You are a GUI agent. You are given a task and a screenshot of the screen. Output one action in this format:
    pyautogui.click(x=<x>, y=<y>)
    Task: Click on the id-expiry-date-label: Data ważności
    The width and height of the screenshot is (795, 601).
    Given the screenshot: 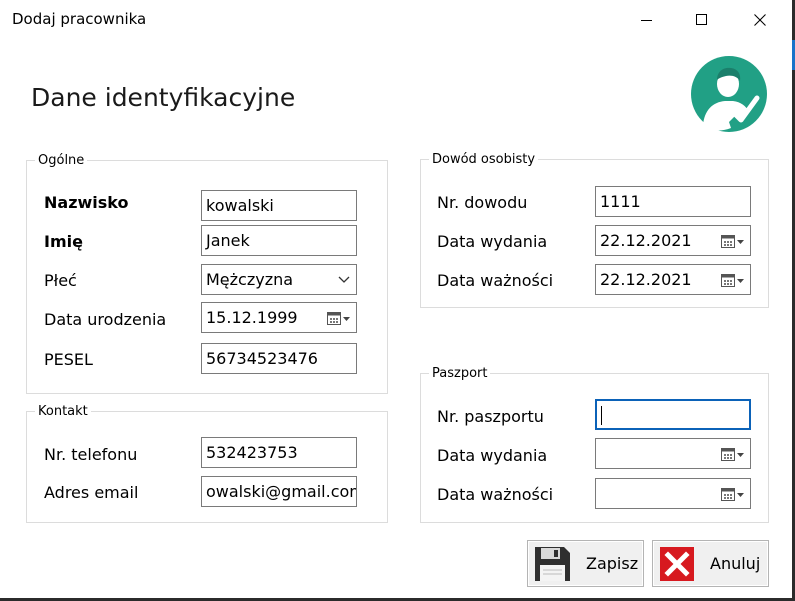 What is the action you would take?
    pyautogui.click(x=495, y=280)
    